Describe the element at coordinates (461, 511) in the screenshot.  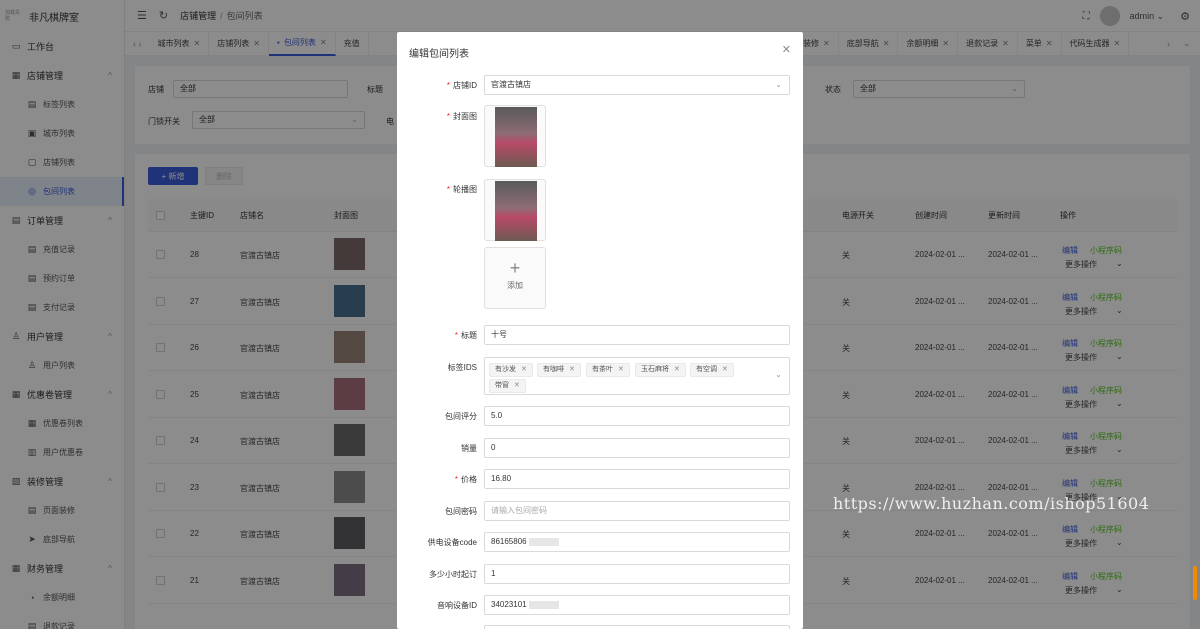
I see `password-label: 包间密码` at that location.